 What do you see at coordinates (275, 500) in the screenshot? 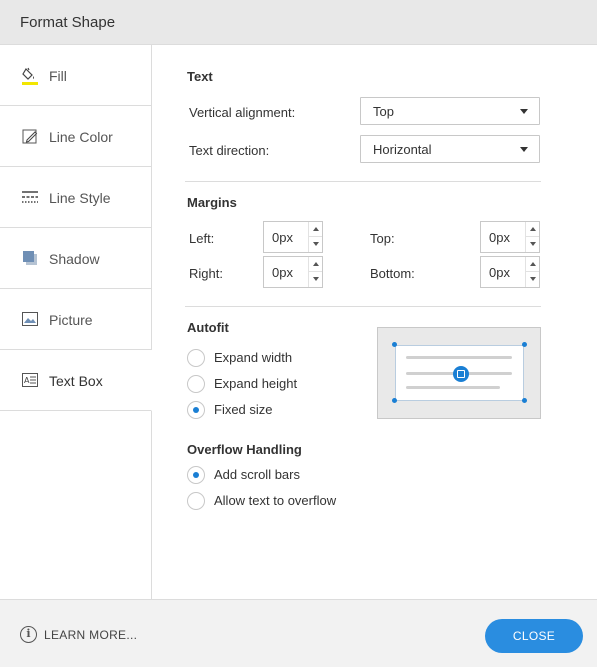
I see `radio-label: Allow text to overflow` at bounding box center [275, 500].